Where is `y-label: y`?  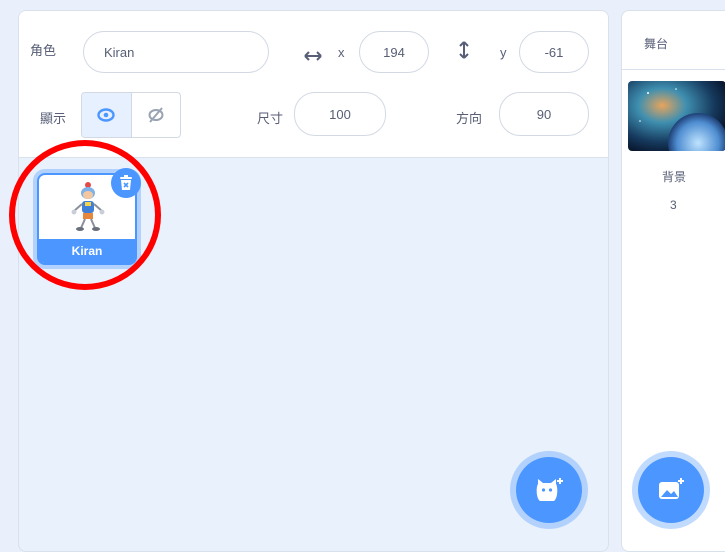
y-label: y is located at coordinates (503, 52).